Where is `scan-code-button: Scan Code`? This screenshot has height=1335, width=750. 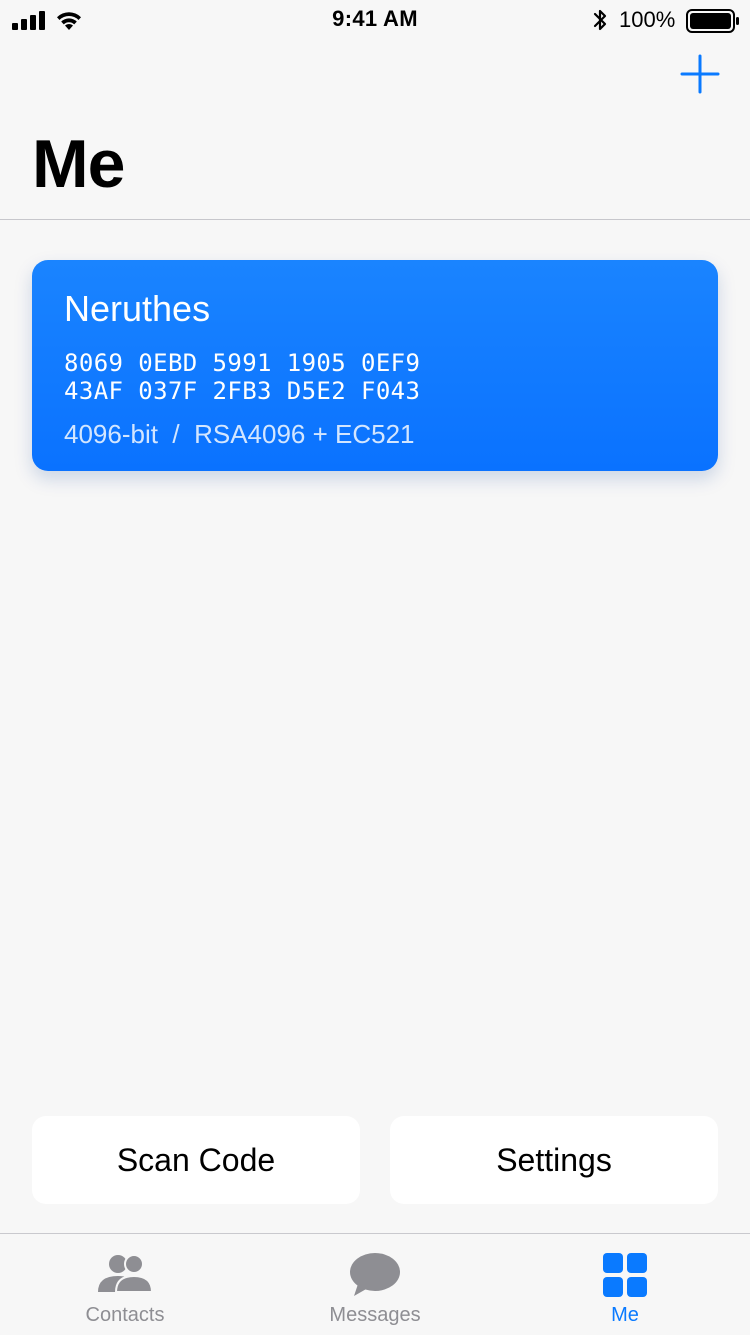
scan-code-button: Scan Code is located at coordinates (196, 1160).